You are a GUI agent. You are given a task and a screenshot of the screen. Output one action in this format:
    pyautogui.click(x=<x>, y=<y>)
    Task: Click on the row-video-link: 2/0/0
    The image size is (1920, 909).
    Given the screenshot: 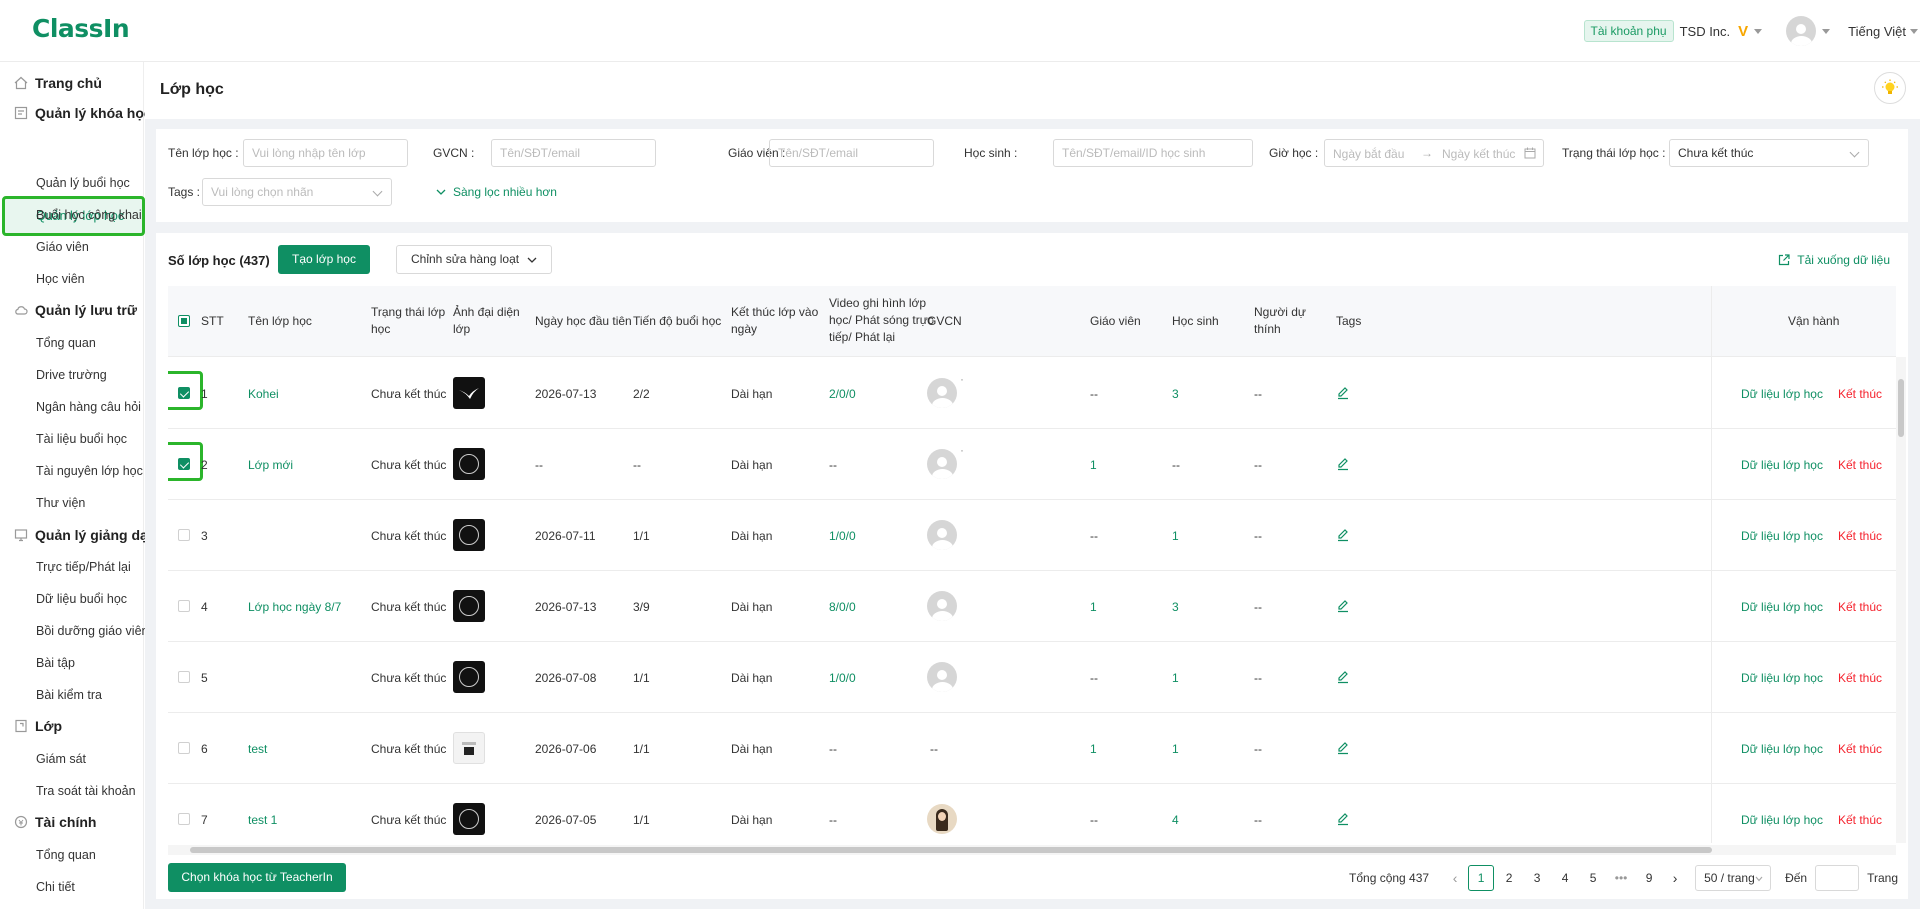 What is the action you would take?
    pyautogui.click(x=842, y=394)
    